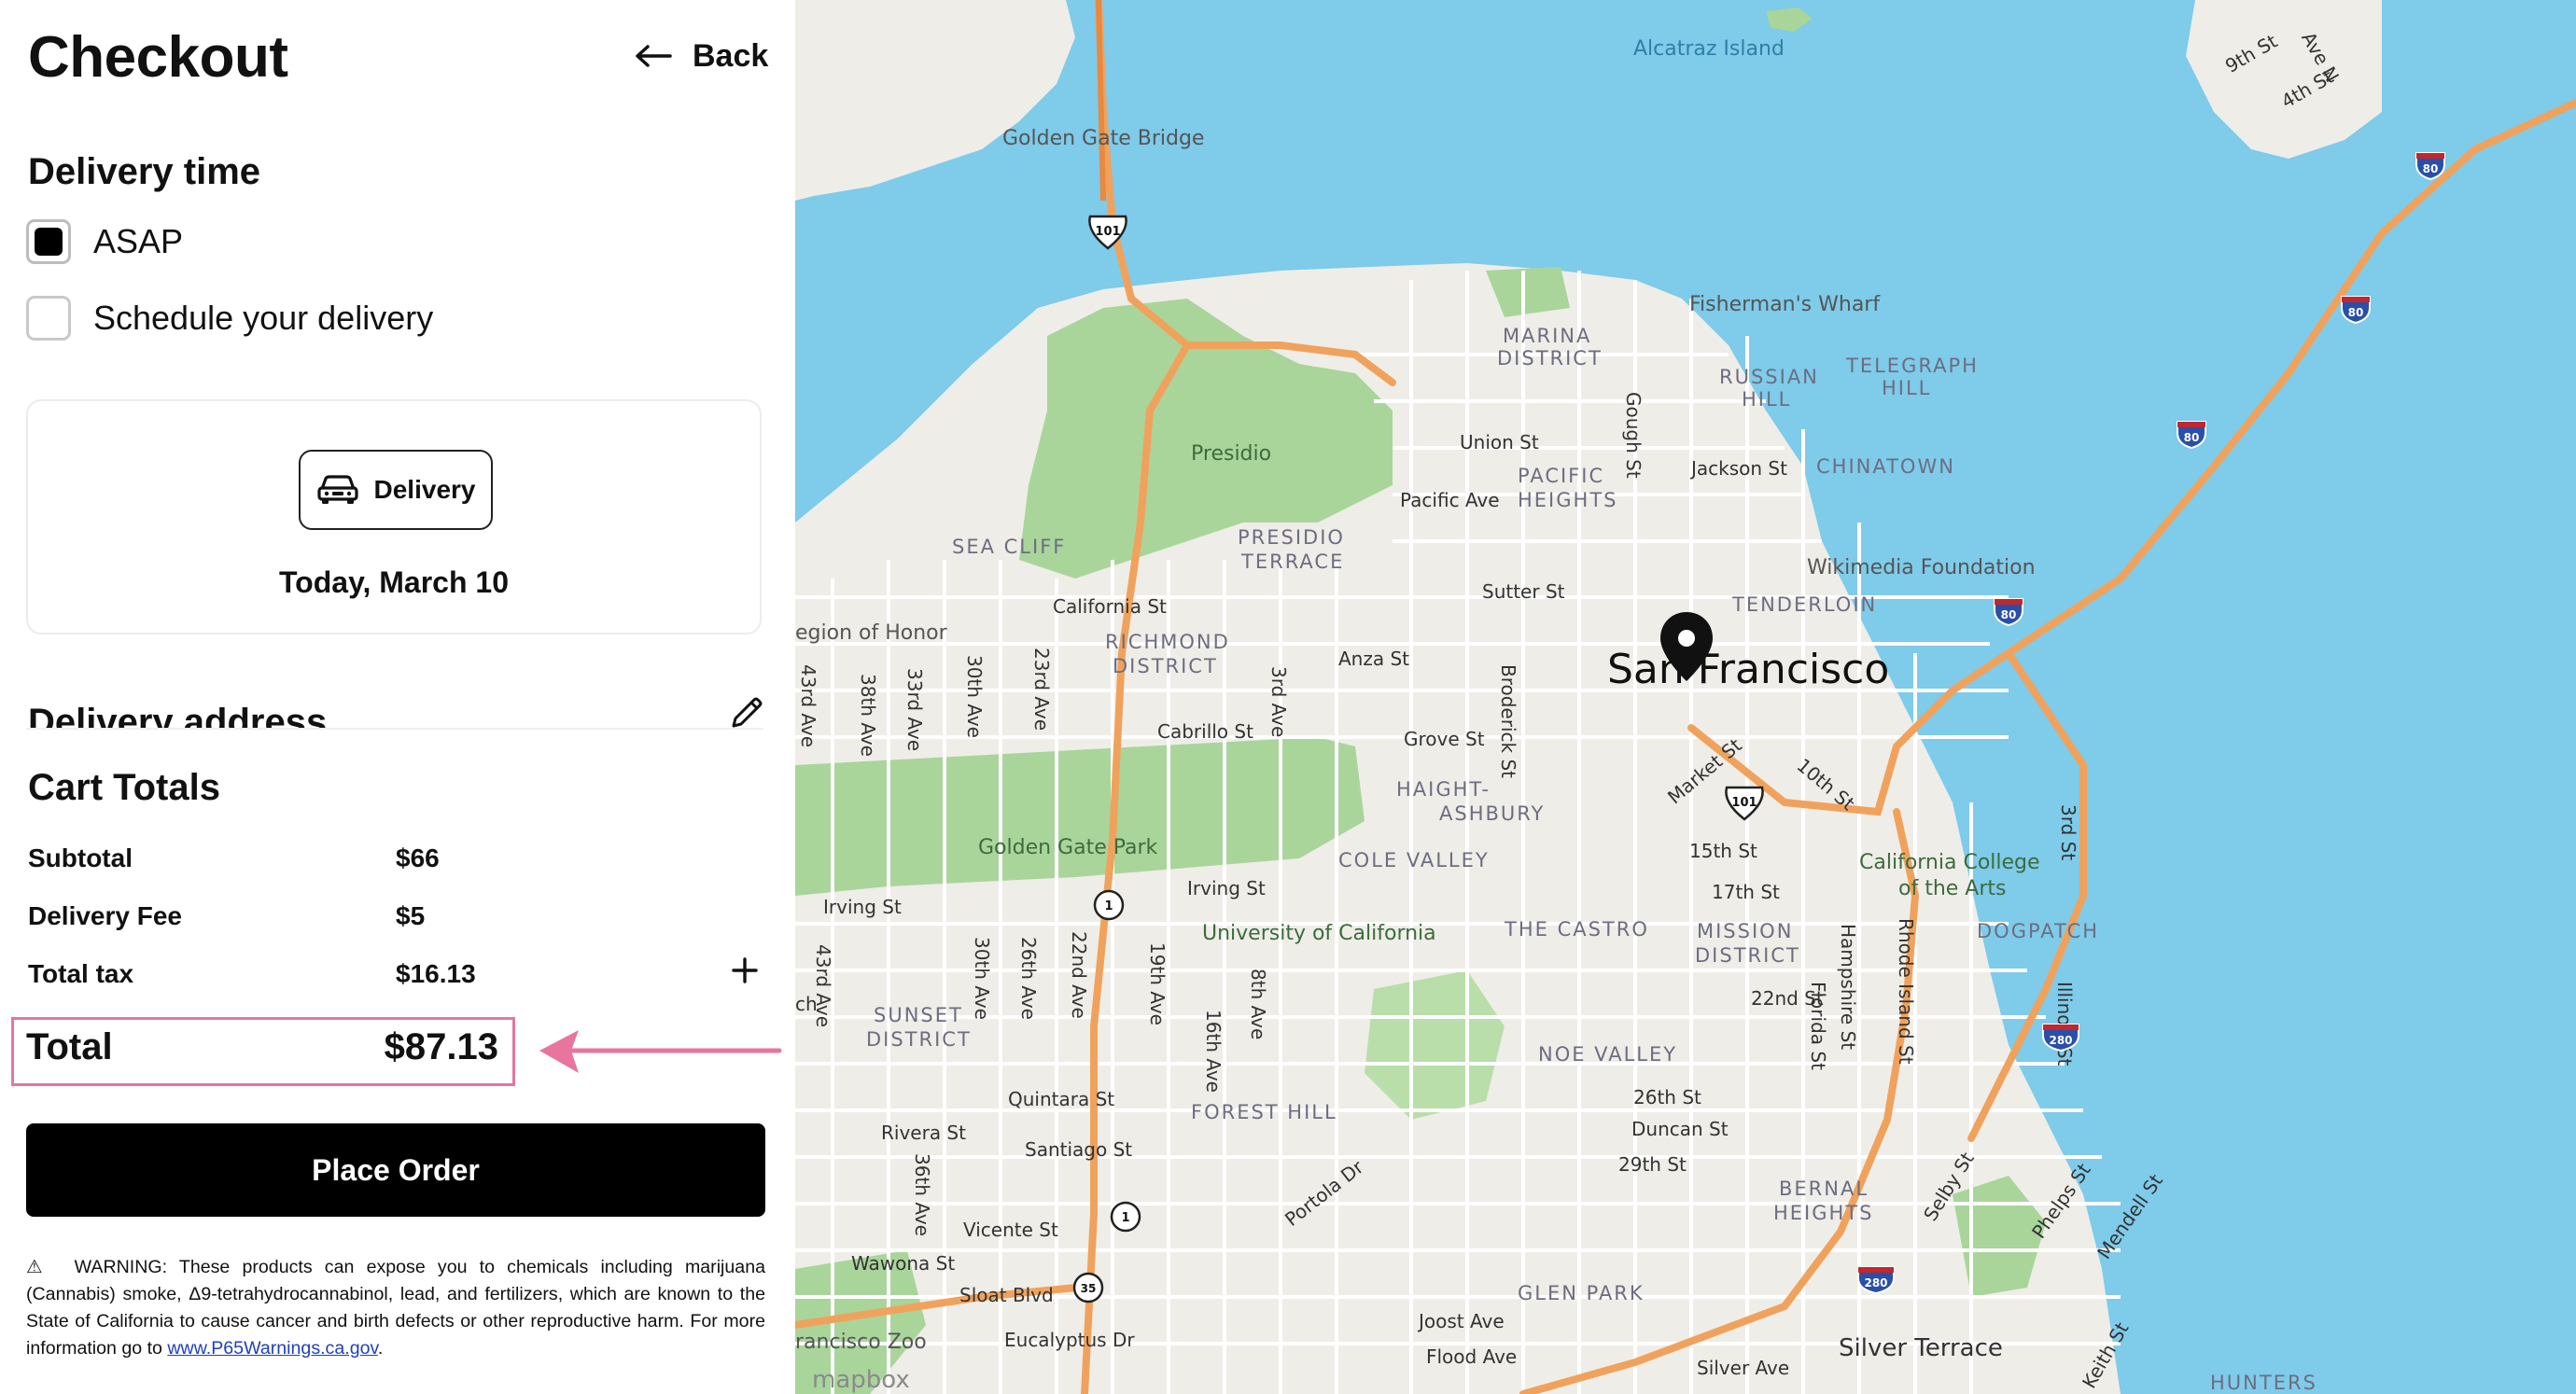 The height and width of the screenshot is (1394, 2576). Describe the element at coordinates (1547, 336) in the screenshot. I see `map-label-marina: MARINA` at that location.